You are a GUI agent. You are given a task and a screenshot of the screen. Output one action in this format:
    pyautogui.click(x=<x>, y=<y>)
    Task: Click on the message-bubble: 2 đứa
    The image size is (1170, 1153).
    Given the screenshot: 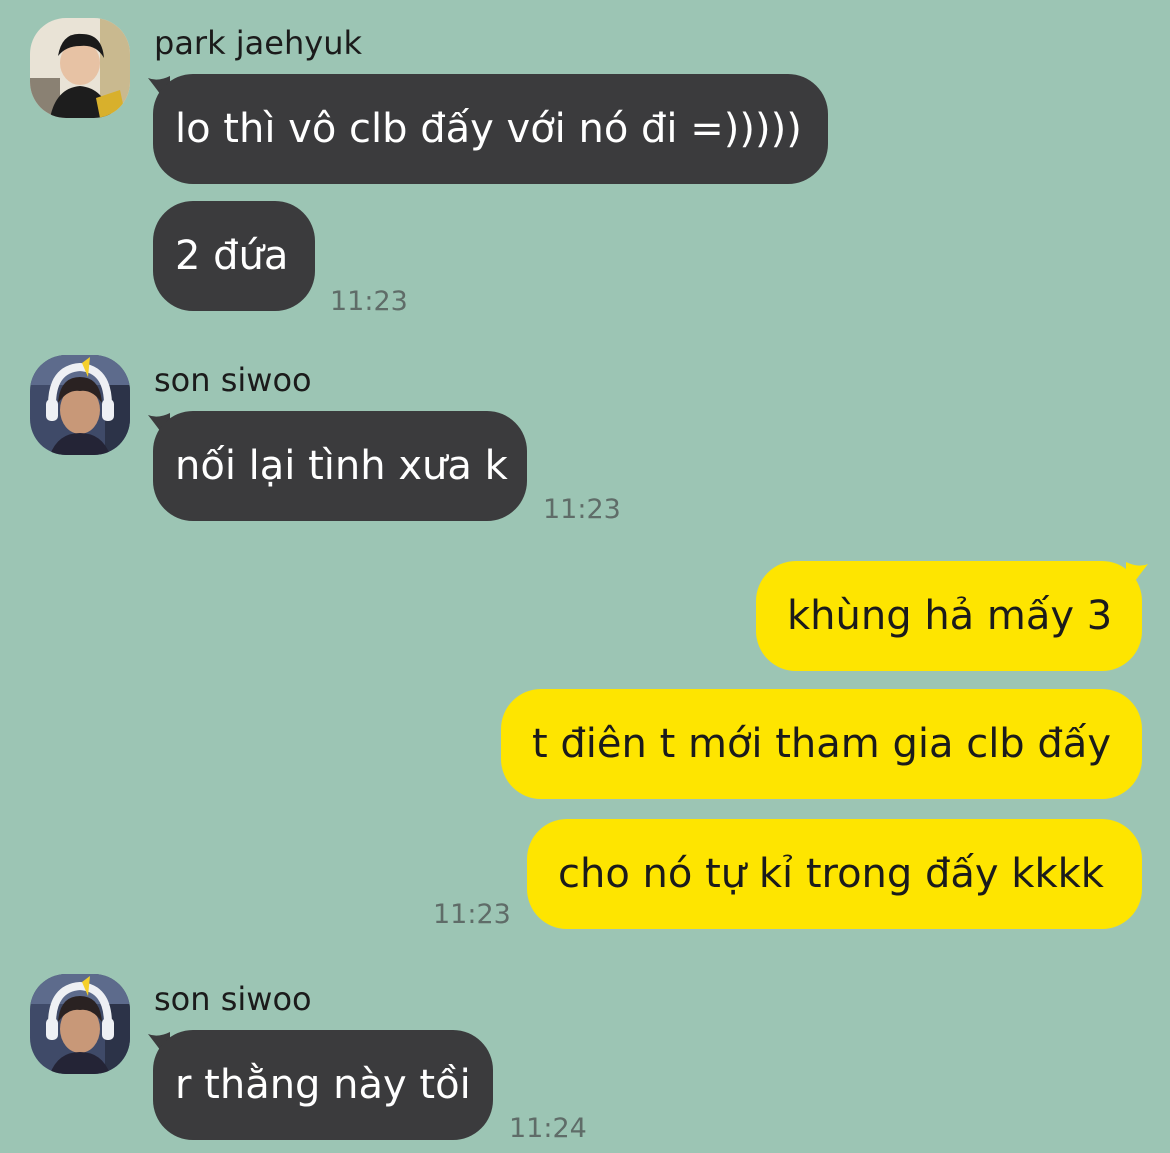 What is the action you would take?
    pyautogui.click(x=234, y=256)
    